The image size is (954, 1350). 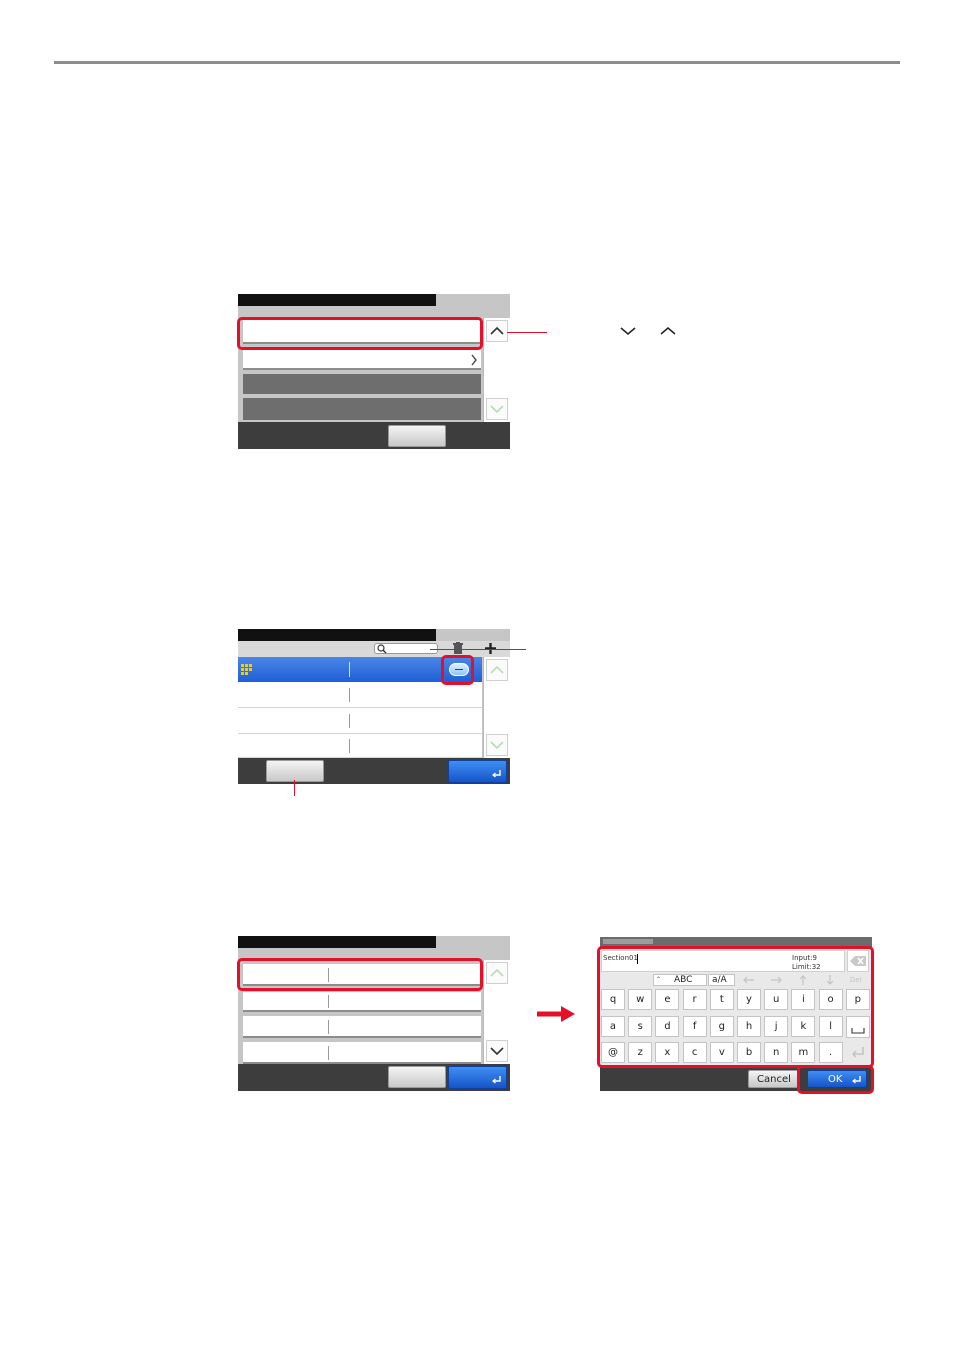 What do you see at coordinates (406, 648) in the screenshot?
I see `search-field` at bounding box center [406, 648].